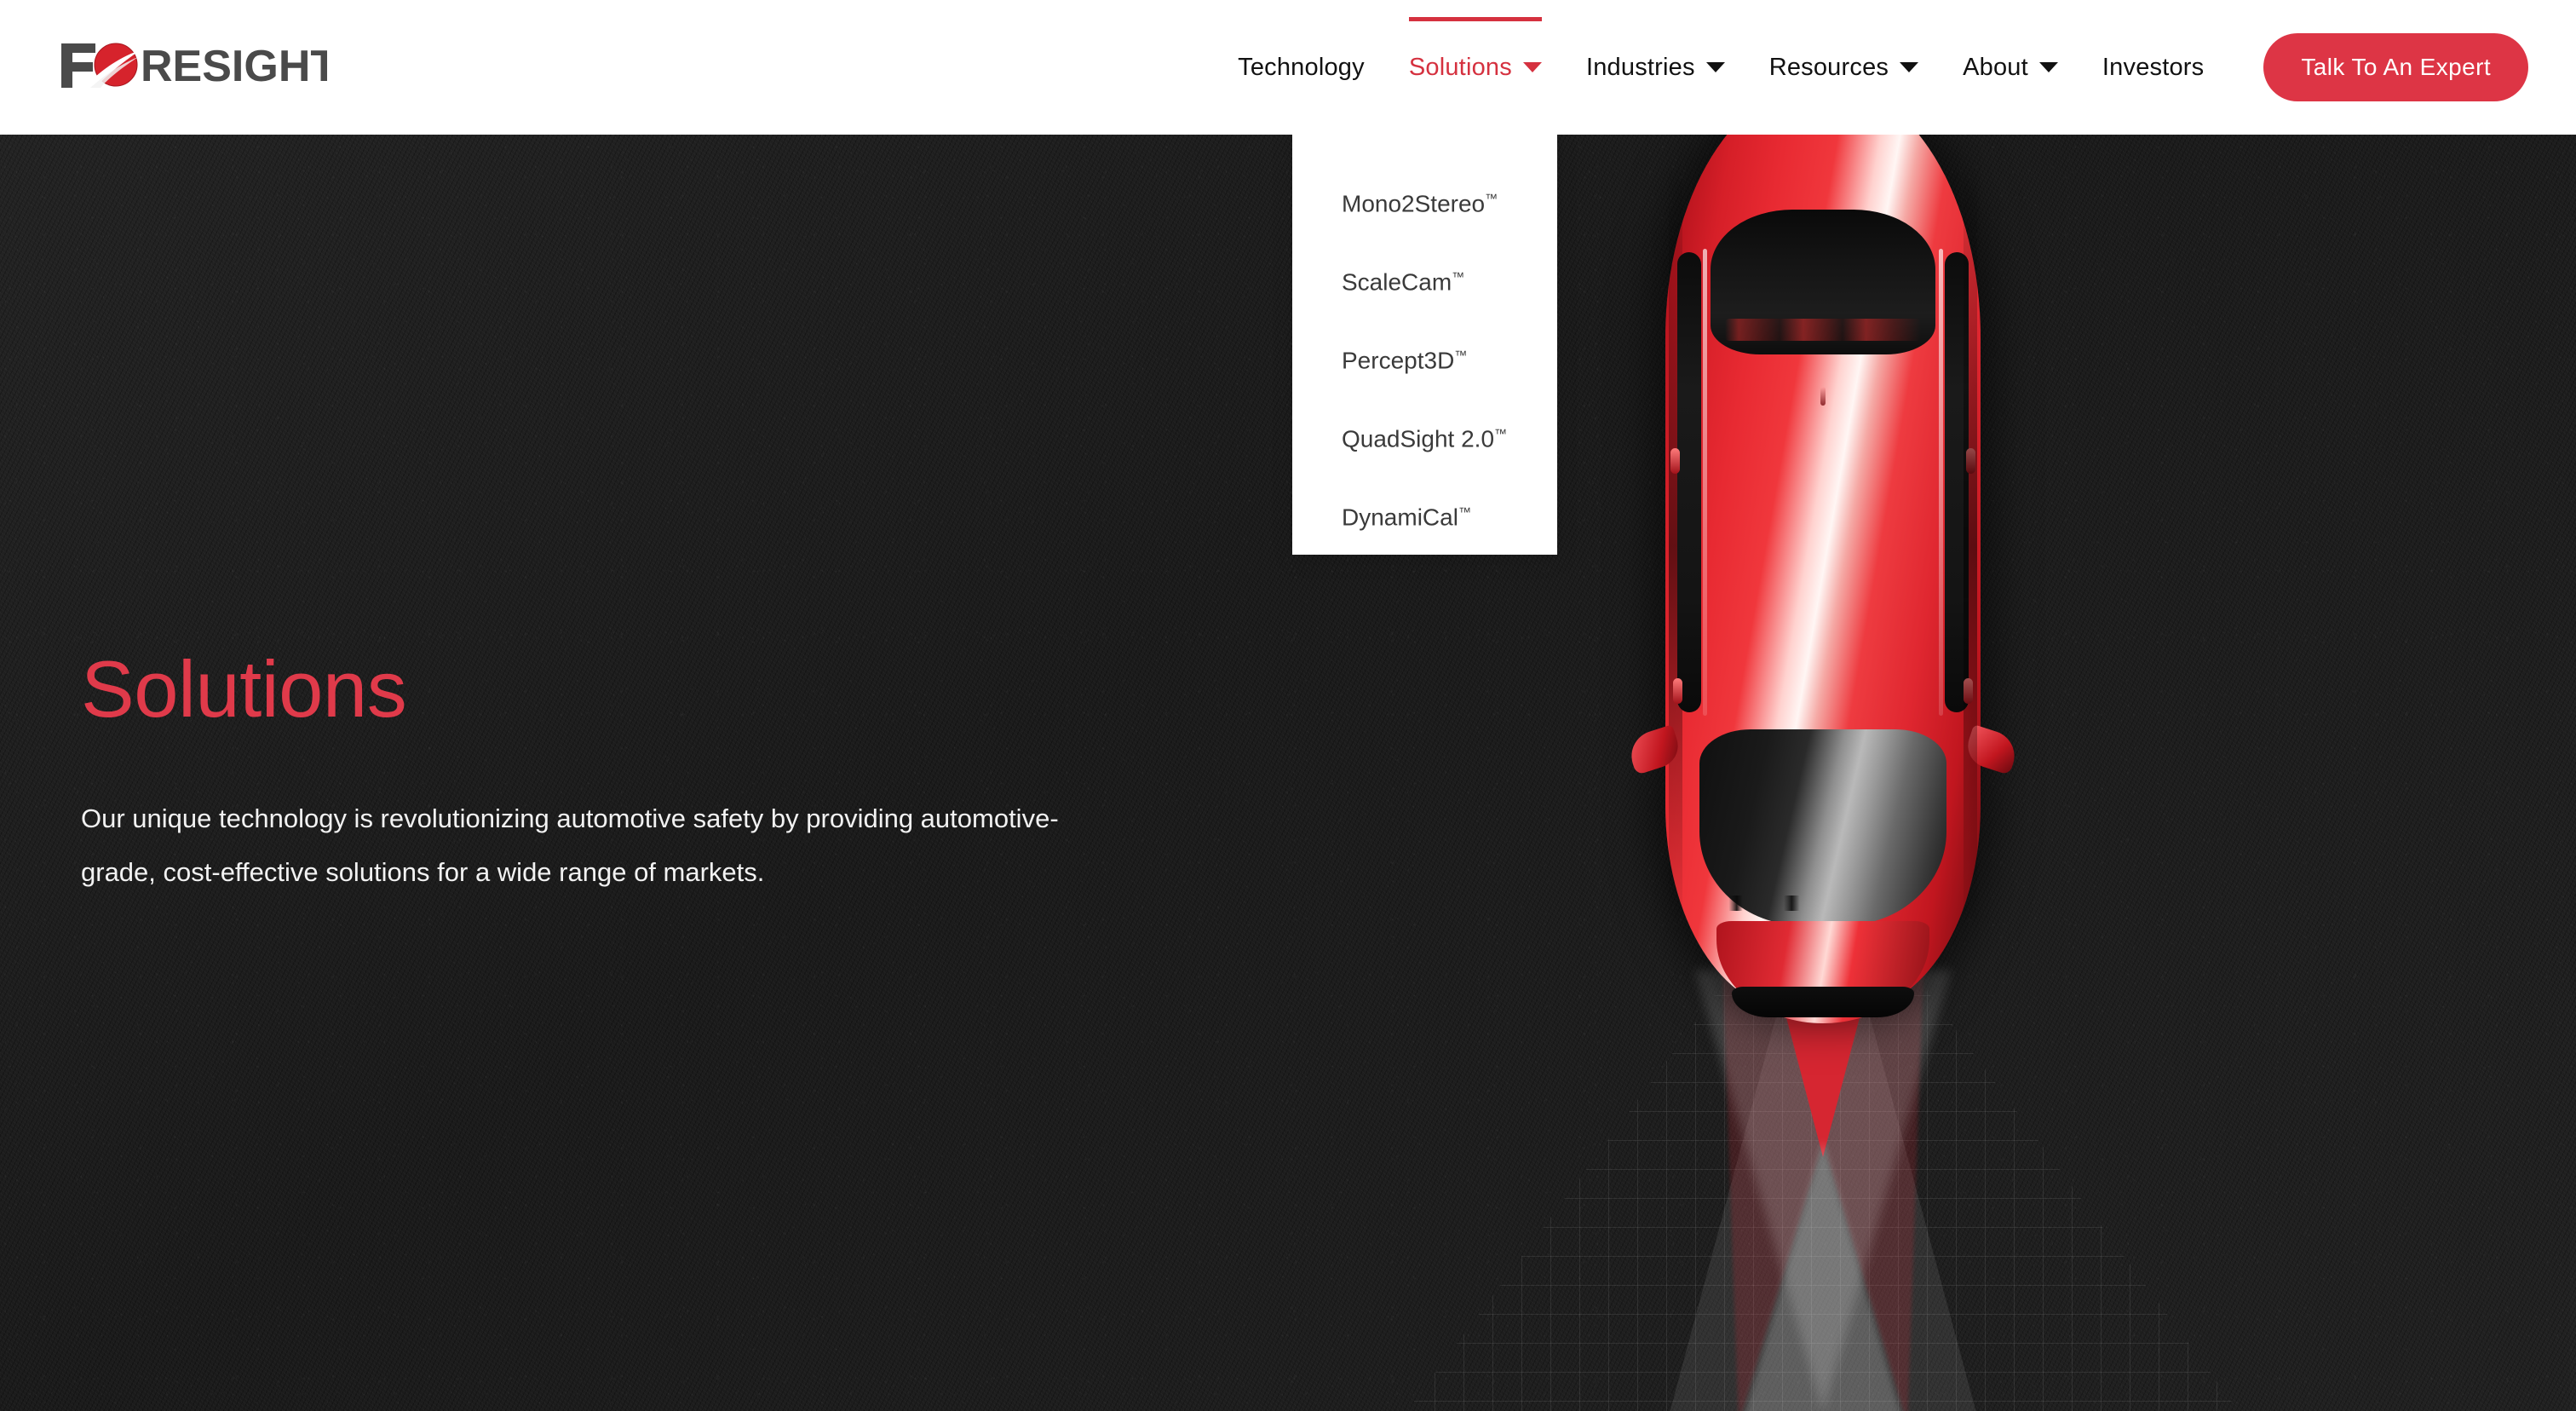 This screenshot has height=1411, width=2576. I want to click on page-title: Solutions, so click(244, 689).